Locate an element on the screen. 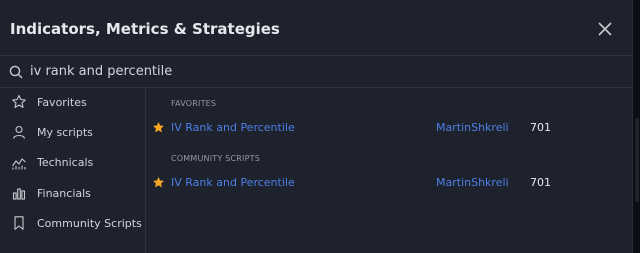 The image size is (640, 253). section-title-favorites: FAVORITES is located at coordinates (194, 103).